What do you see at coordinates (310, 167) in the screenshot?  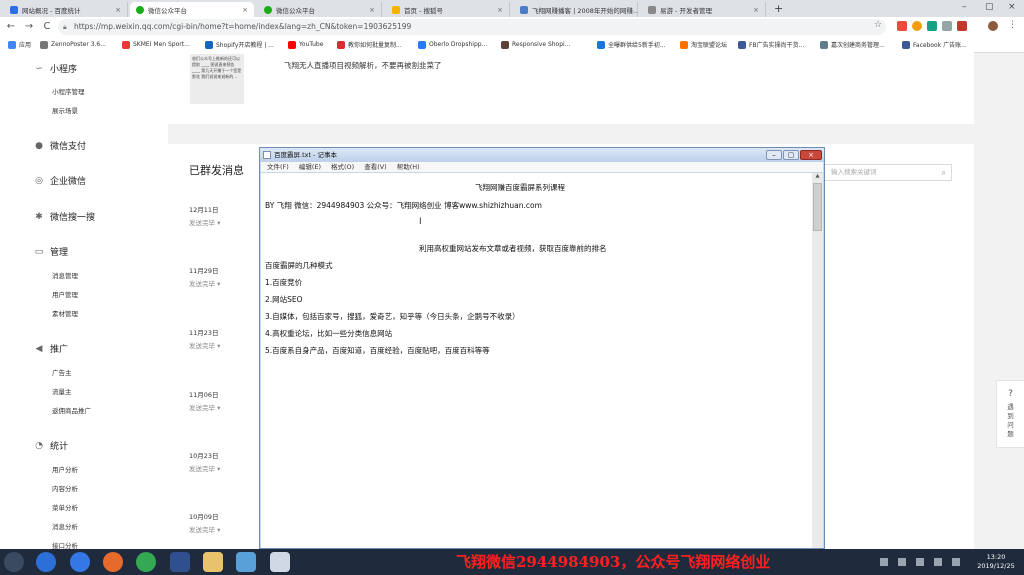 I see `menu-item: 编辑(E)` at bounding box center [310, 167].